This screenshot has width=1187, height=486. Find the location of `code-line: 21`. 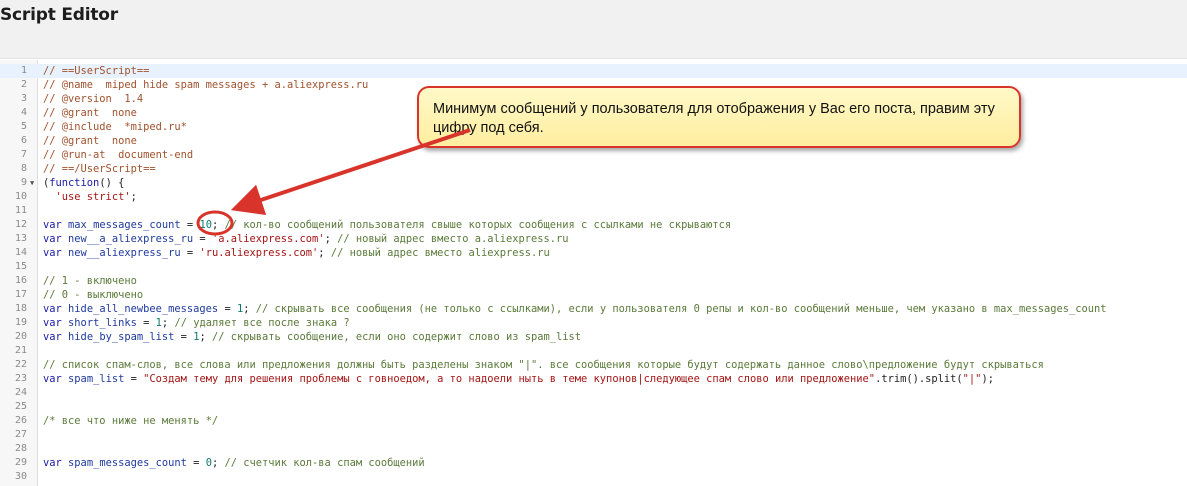

code-line: 21 is located at coordinates (593, 351).